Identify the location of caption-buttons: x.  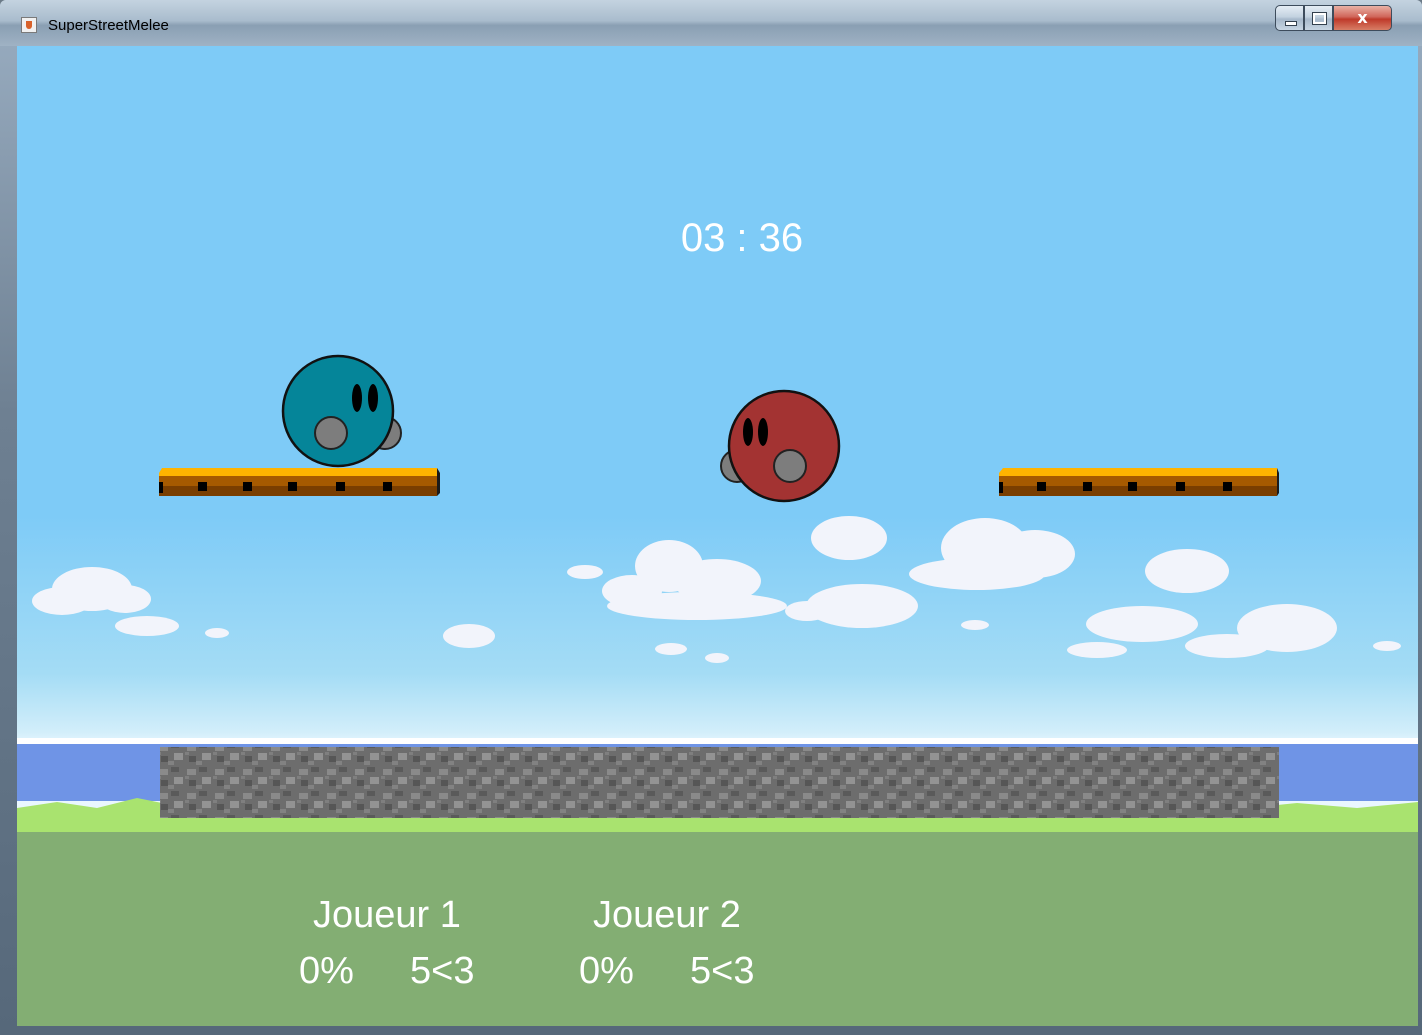
(1346, 19).